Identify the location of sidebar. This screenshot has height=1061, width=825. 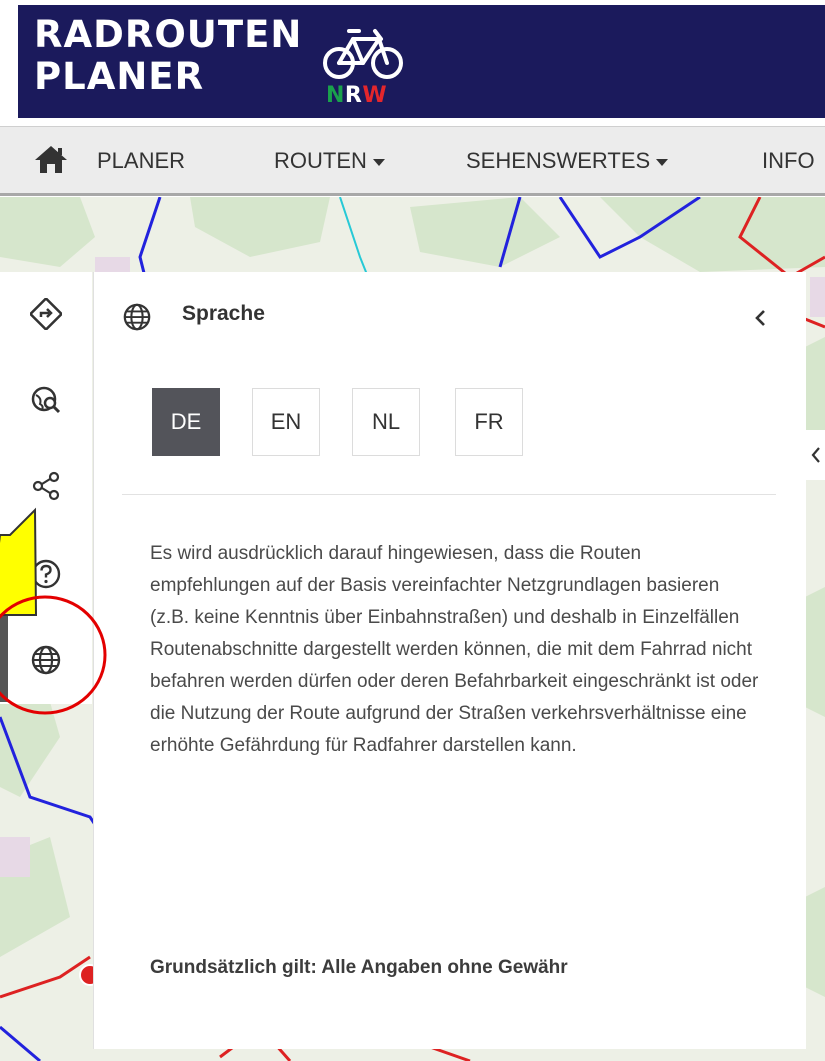
(46, 488).